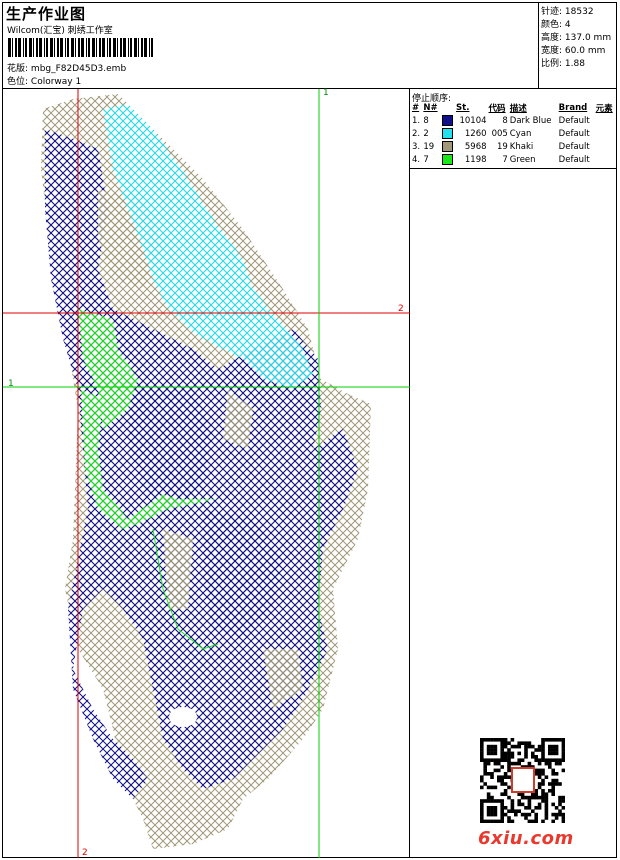 The height and width of the screenshot is (860, 620). I want to click on qr-code, so click(522, 780).